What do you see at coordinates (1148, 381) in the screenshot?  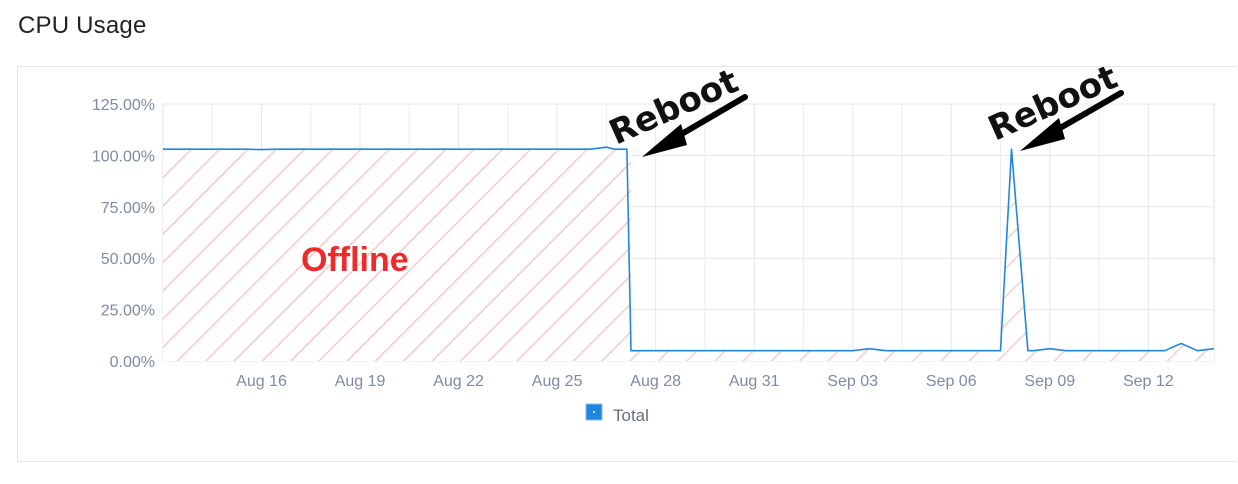 I see `x-tick-label: Sep 12` at bounding box center [1148, 381].